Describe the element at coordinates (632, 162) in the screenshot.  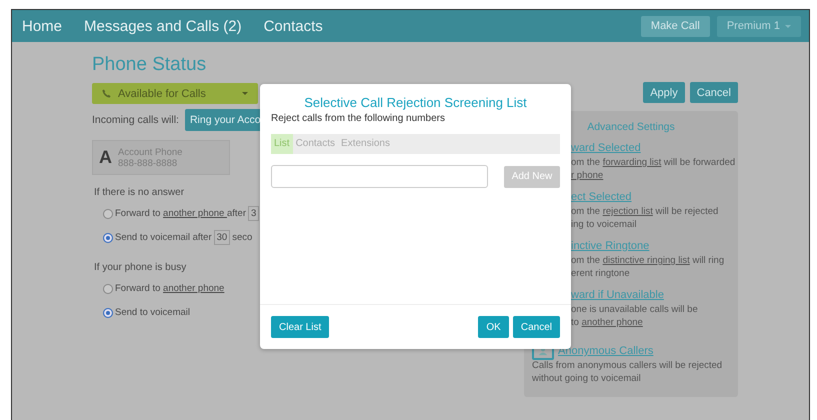
I see `link: forwarding list` at that location.